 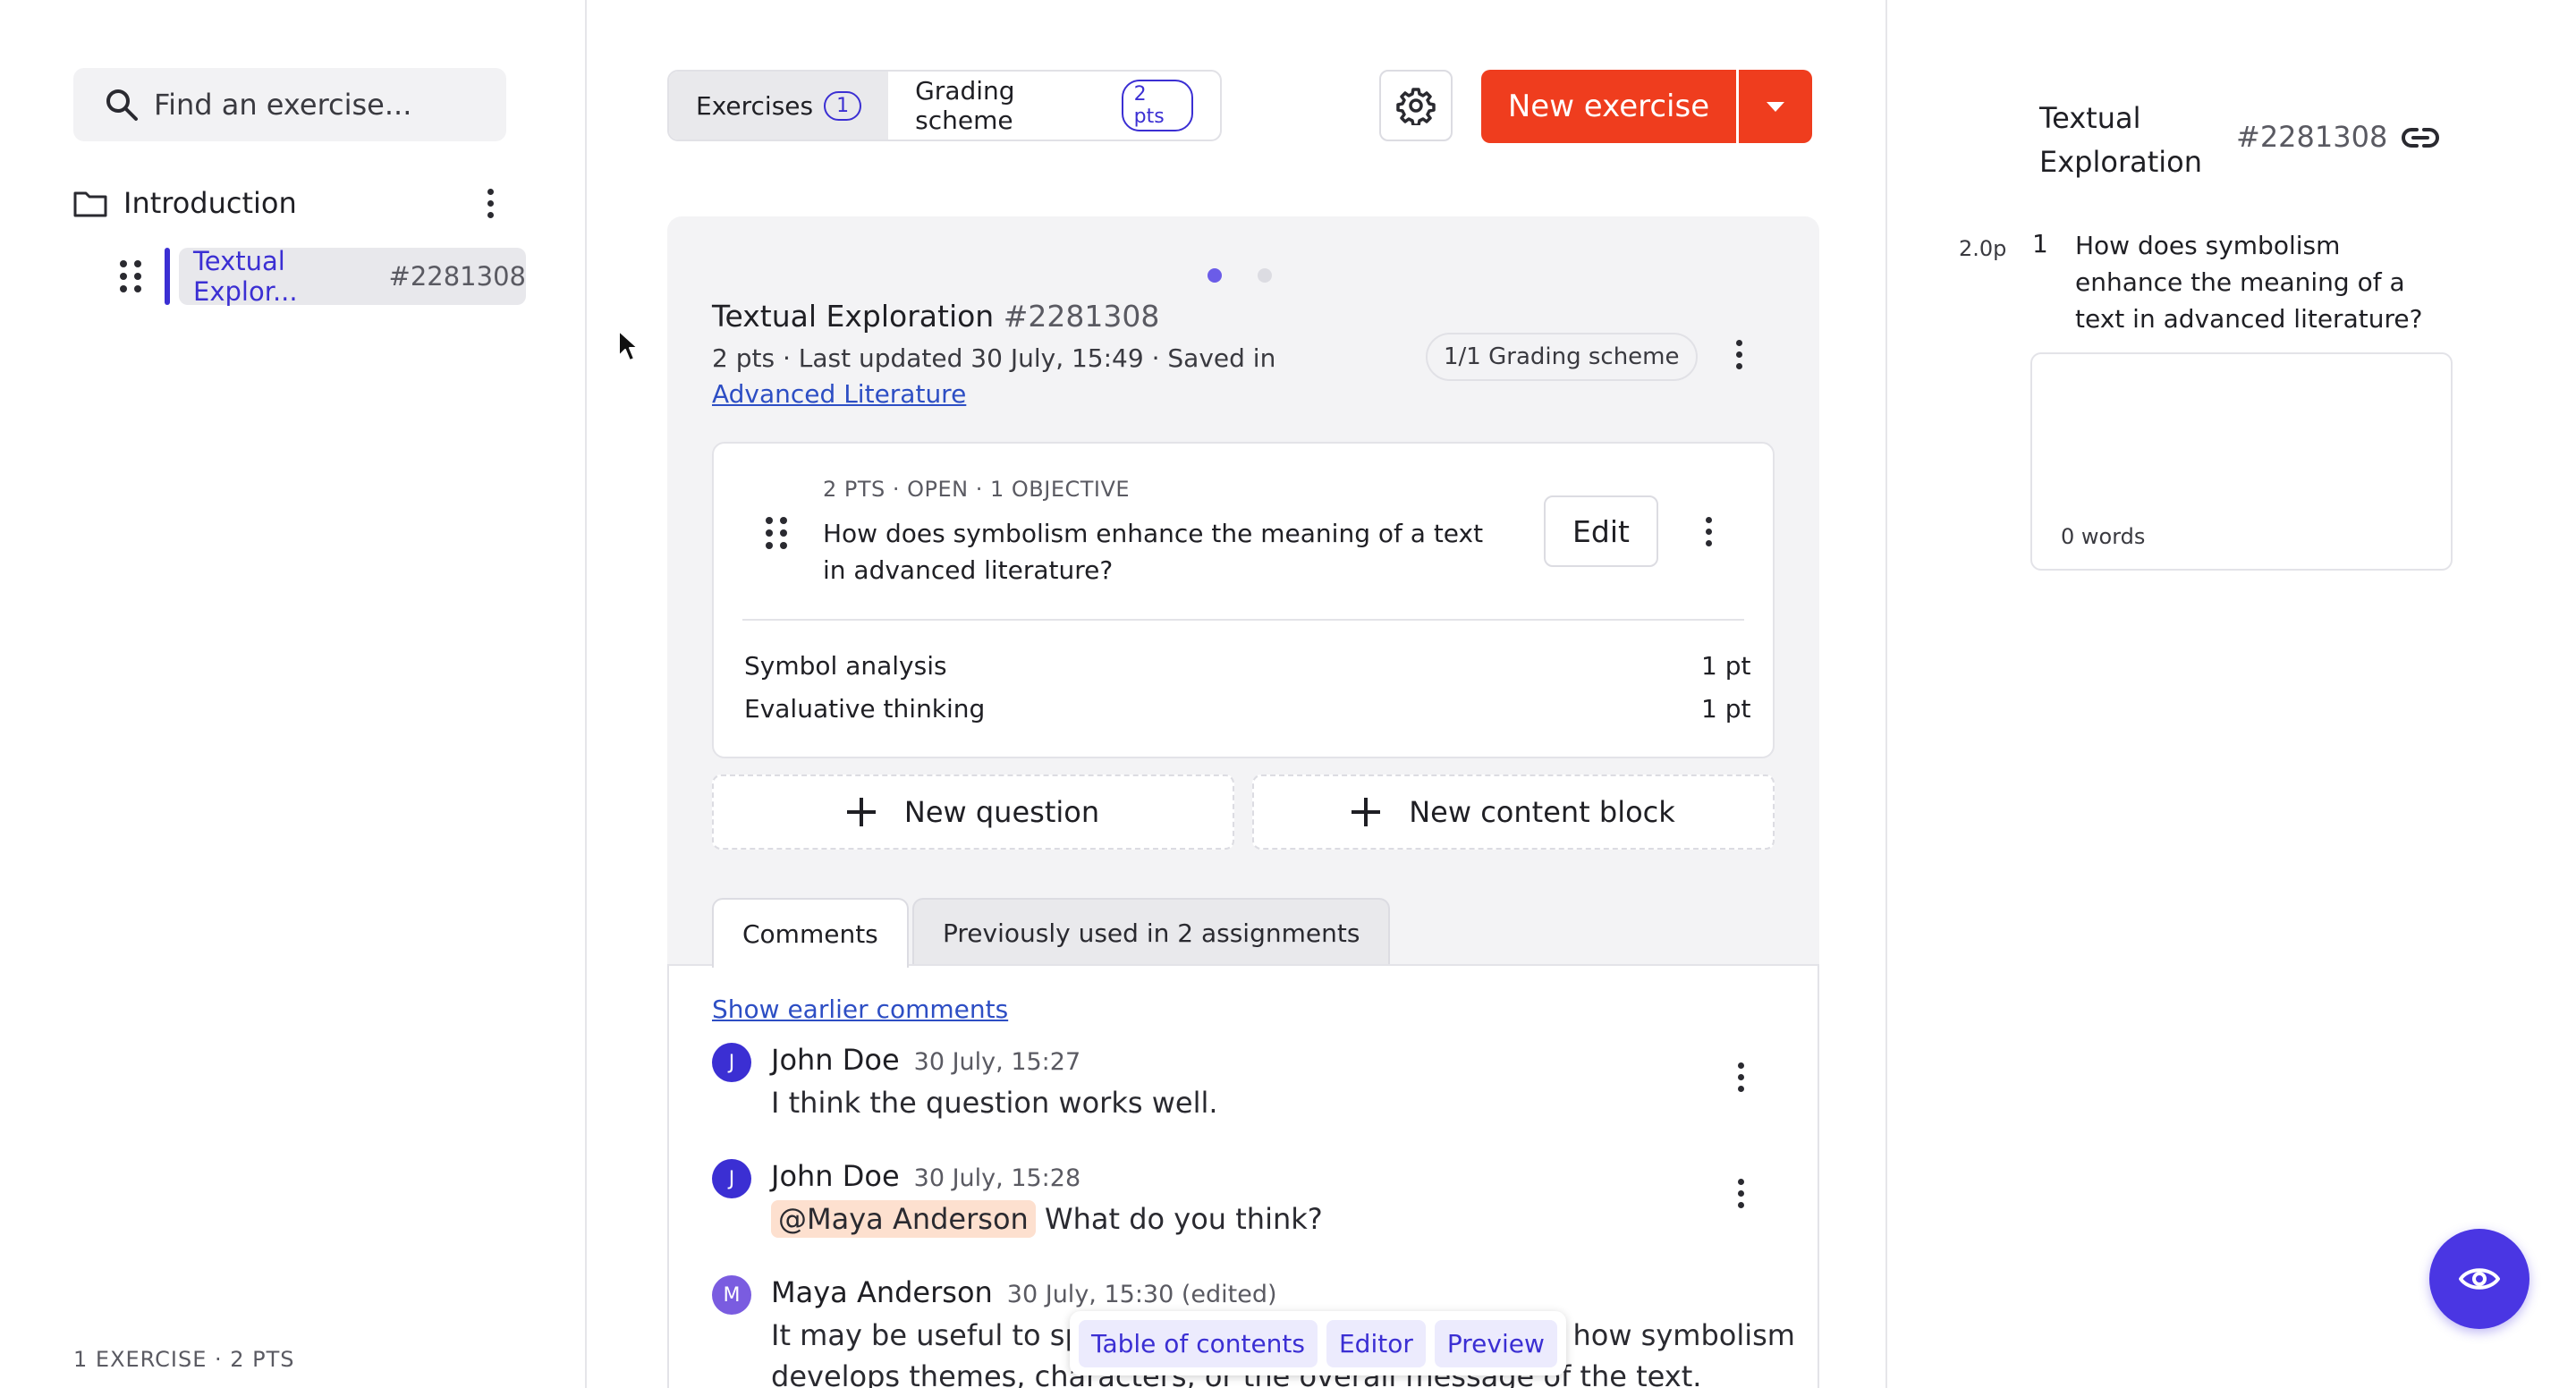 I want to click on question-meta: 2 PTS · OPEN · 1 OBJECTIVE, so click(x=977, y=489).